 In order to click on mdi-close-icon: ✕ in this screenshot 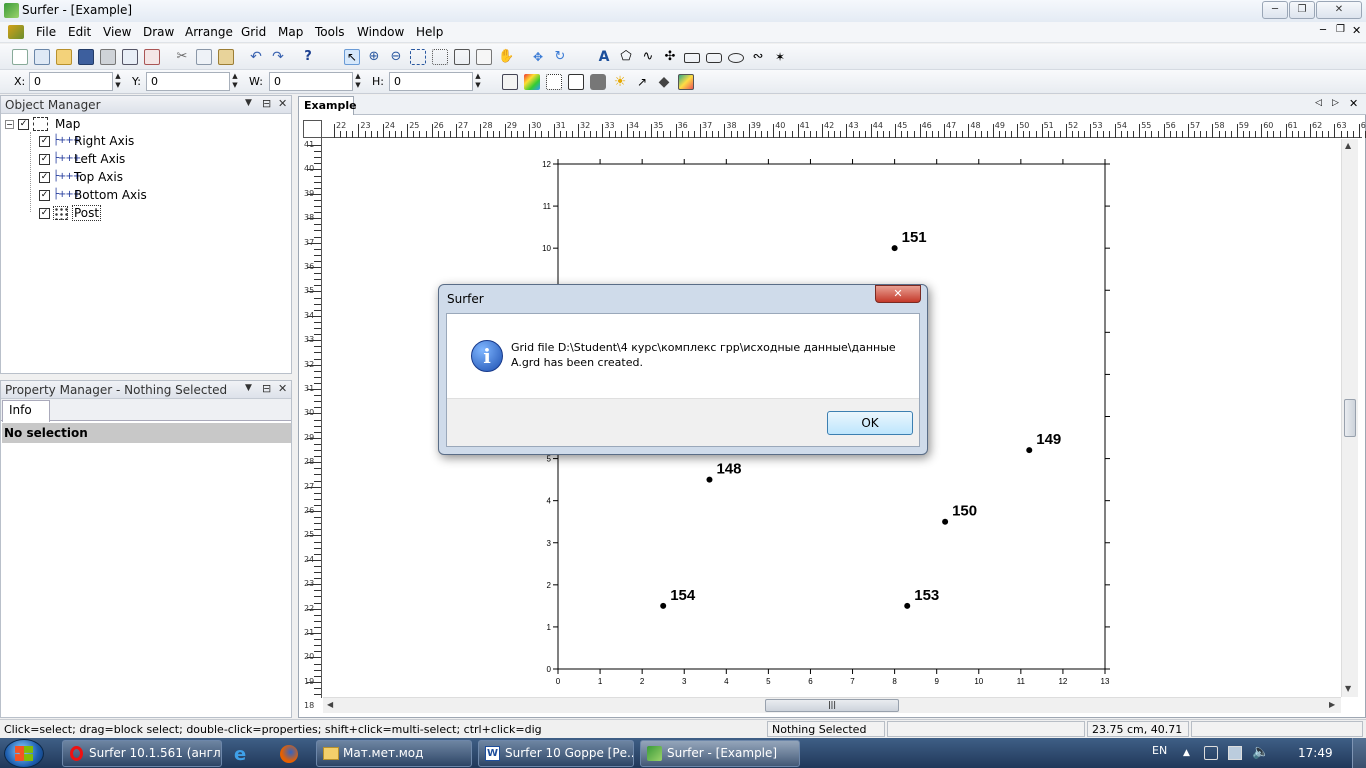, I will do `click(1356, 30)`.